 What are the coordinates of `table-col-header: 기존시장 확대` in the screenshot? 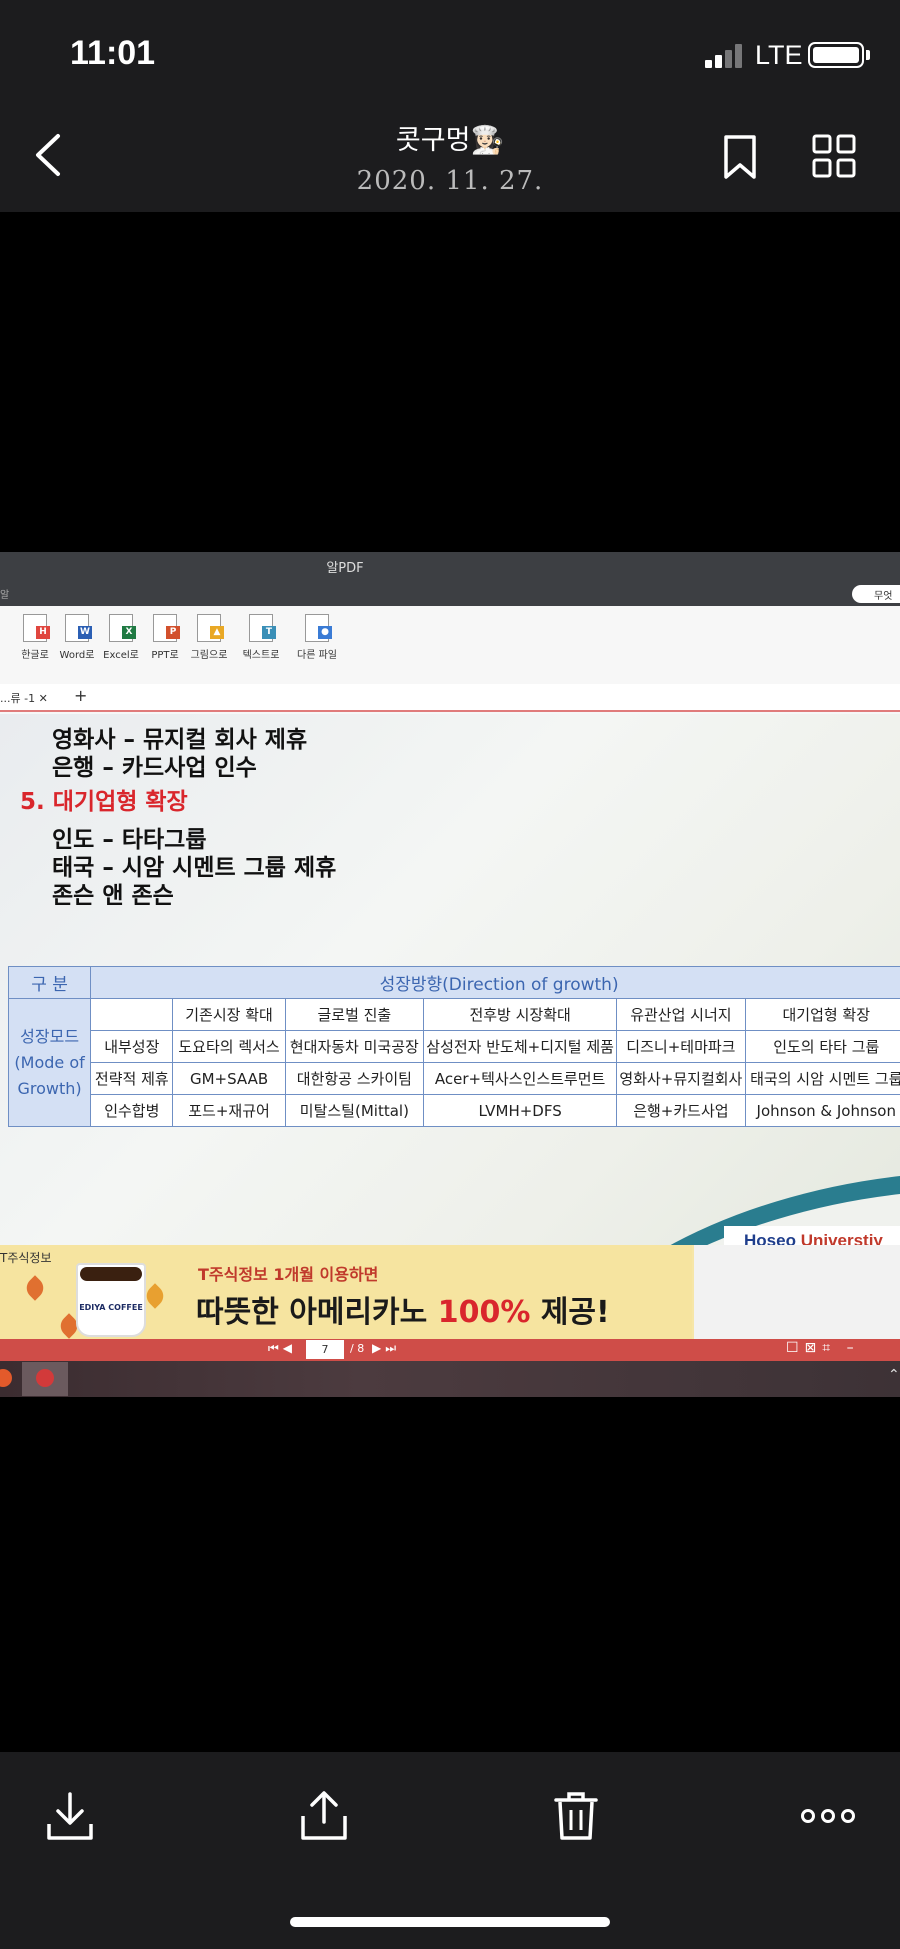 It's located at (229, 1014).